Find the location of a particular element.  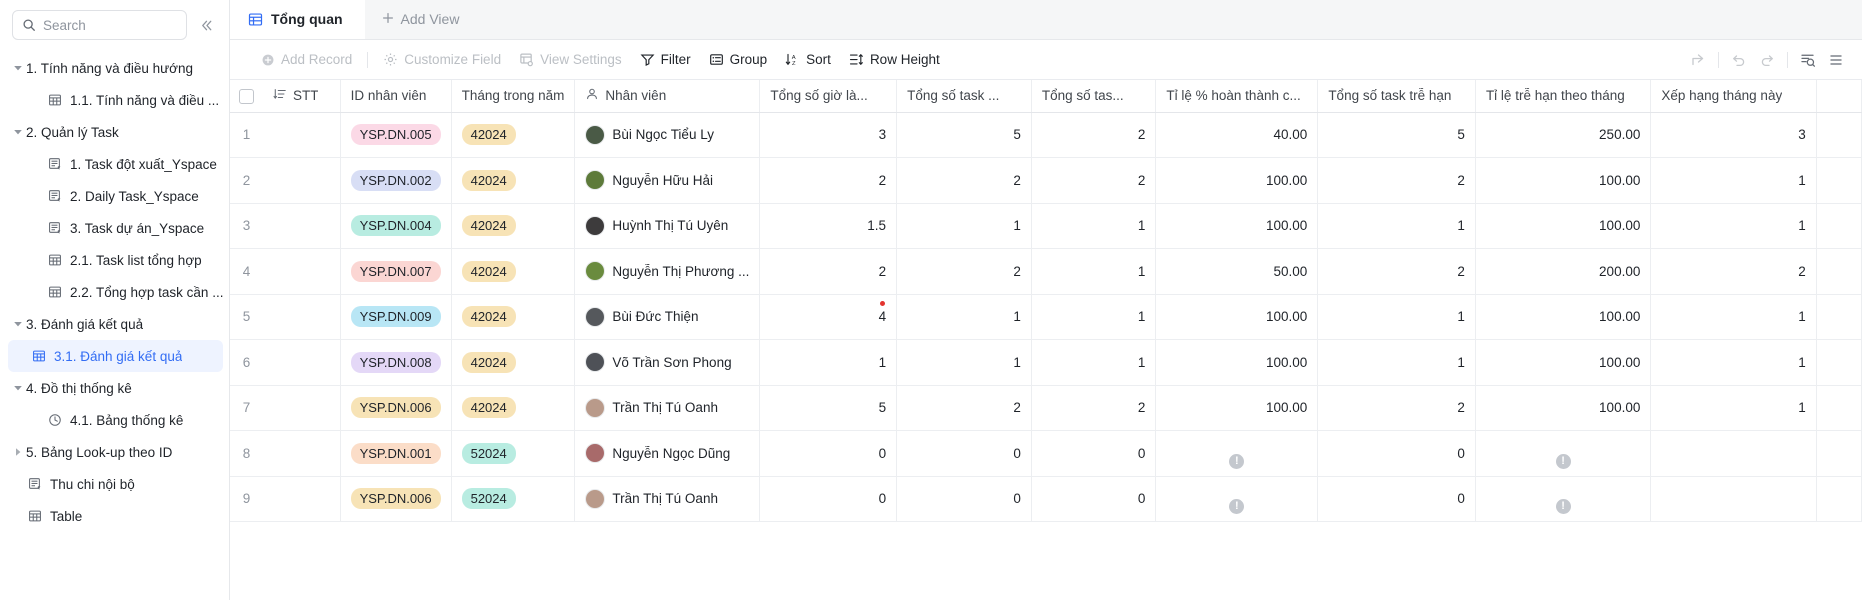

cell-rank is located at coordinates (1733, 453).